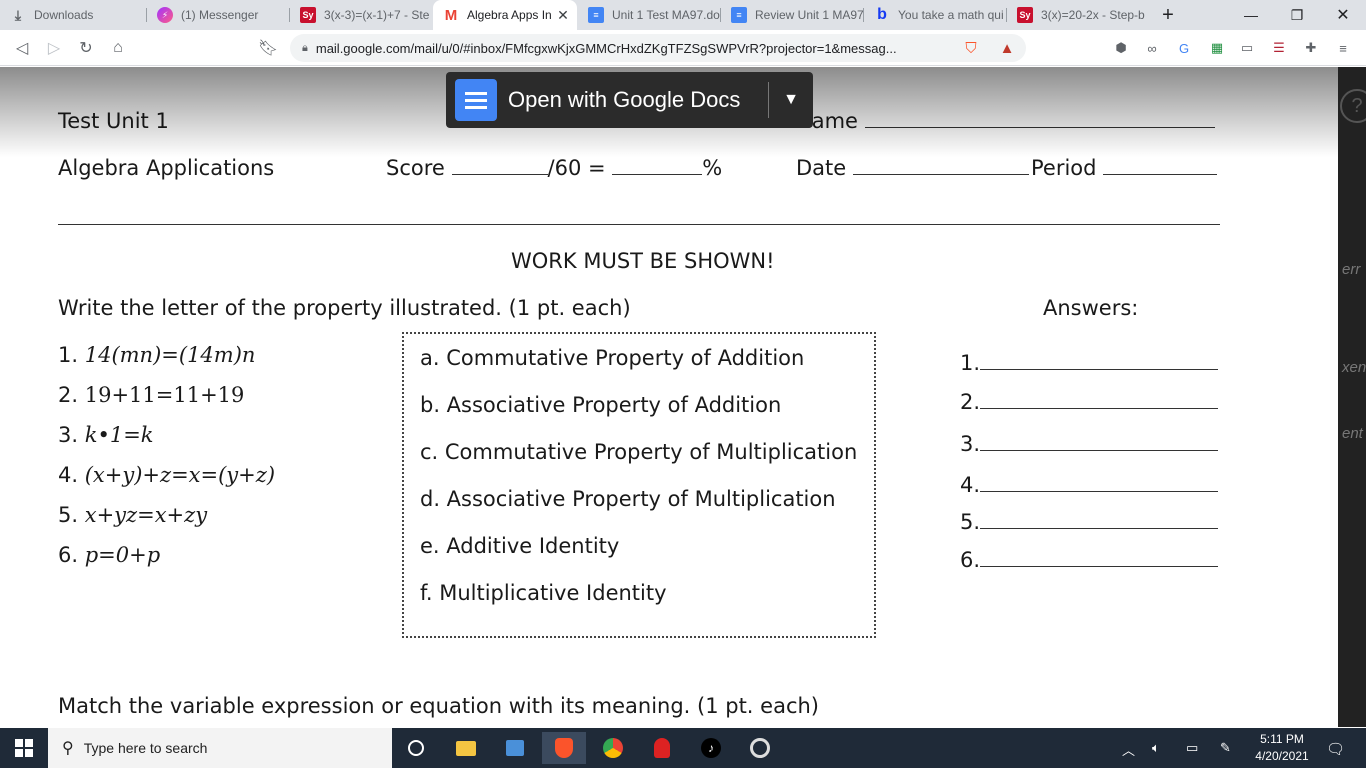 This screenshot has width=1366, height=768. What do you see at coordinates (166, 168) in the screenshot?
I see `course-title: Algebra Applications` at bounding box center [166, 168].